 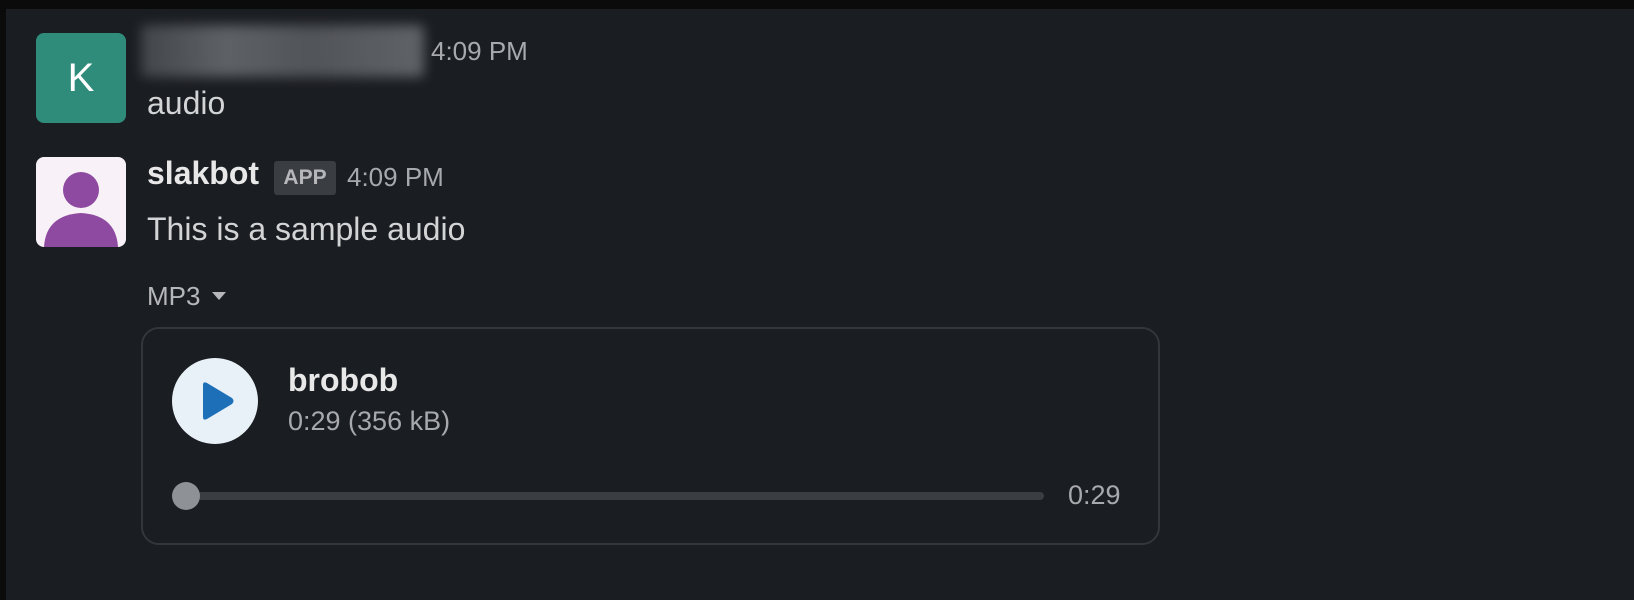 What do you see at coordinates (1094, 495) in the screenshot?
I see `audio-duration: 0:29` at bounding box center [1094, 495].